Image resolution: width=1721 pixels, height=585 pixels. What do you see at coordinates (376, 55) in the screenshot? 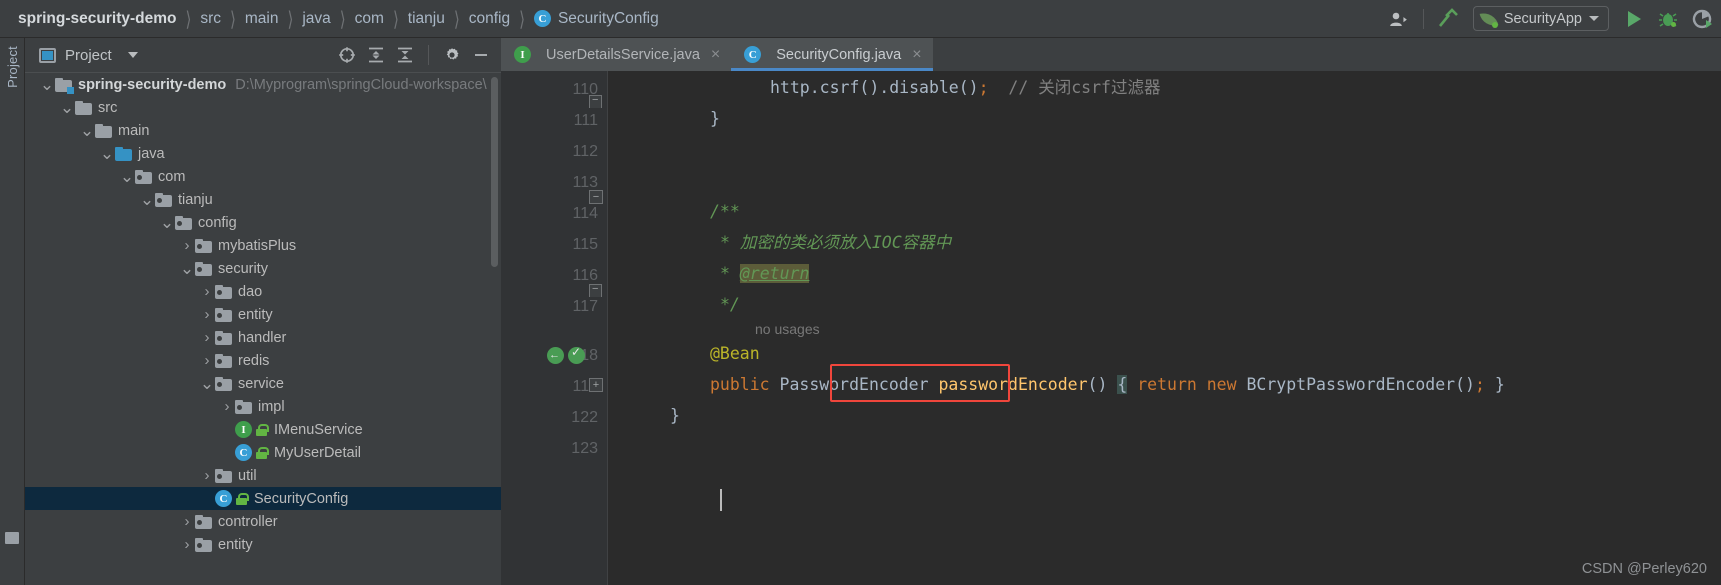
I see `expand-all-icon` at bounding box center [376, 55].